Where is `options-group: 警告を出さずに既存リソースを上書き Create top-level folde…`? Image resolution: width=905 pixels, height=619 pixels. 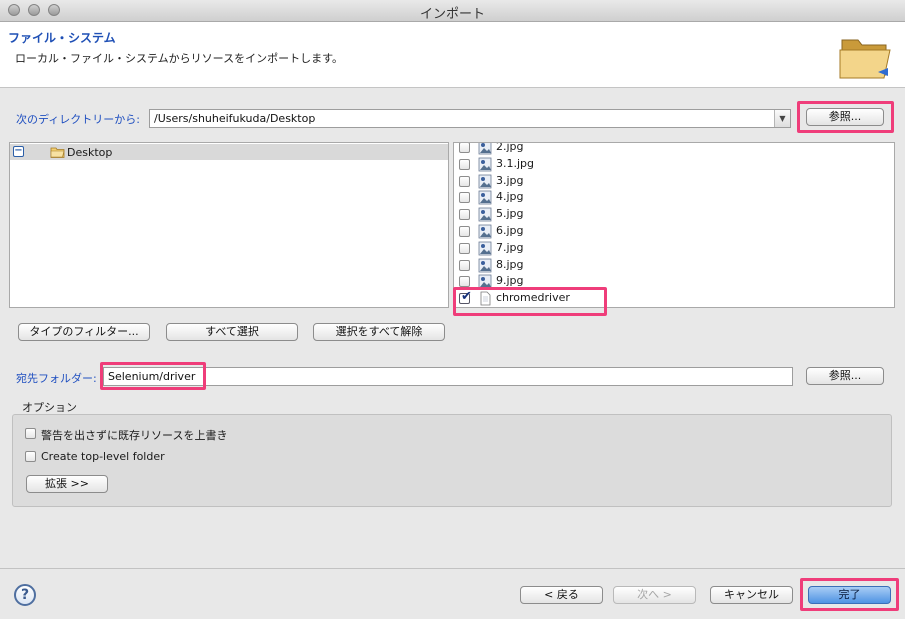
options-group: 警告を出さずに既存リソースを上書き Create top-level folde… is located at coordinates (452, 460).